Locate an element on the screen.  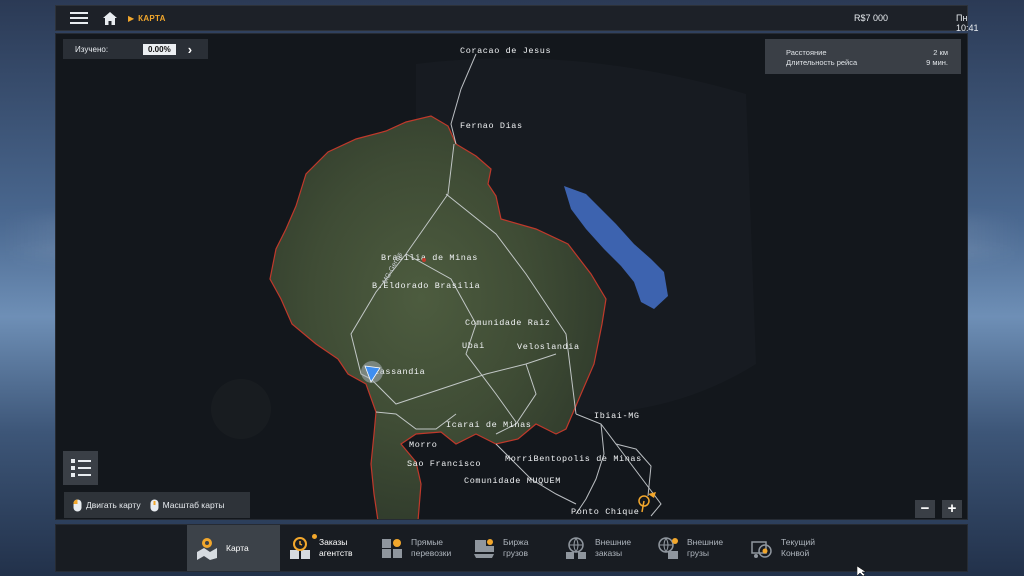
zoom-in-button: + is located at coordinates (952, 509).